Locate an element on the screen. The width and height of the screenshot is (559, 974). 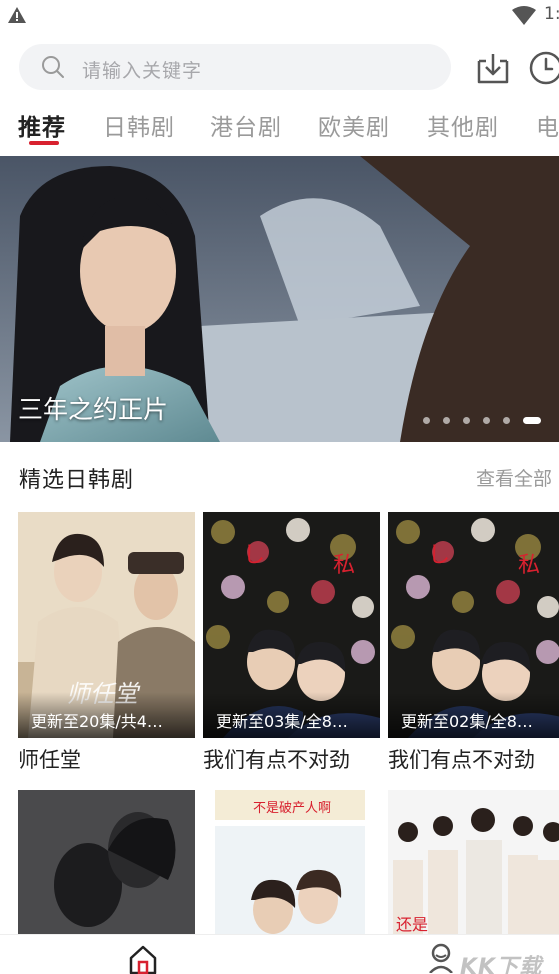
drama-card: 私 し 更新至03集/全8… 我们有点不对劲 is located at coordinates (291, 643).